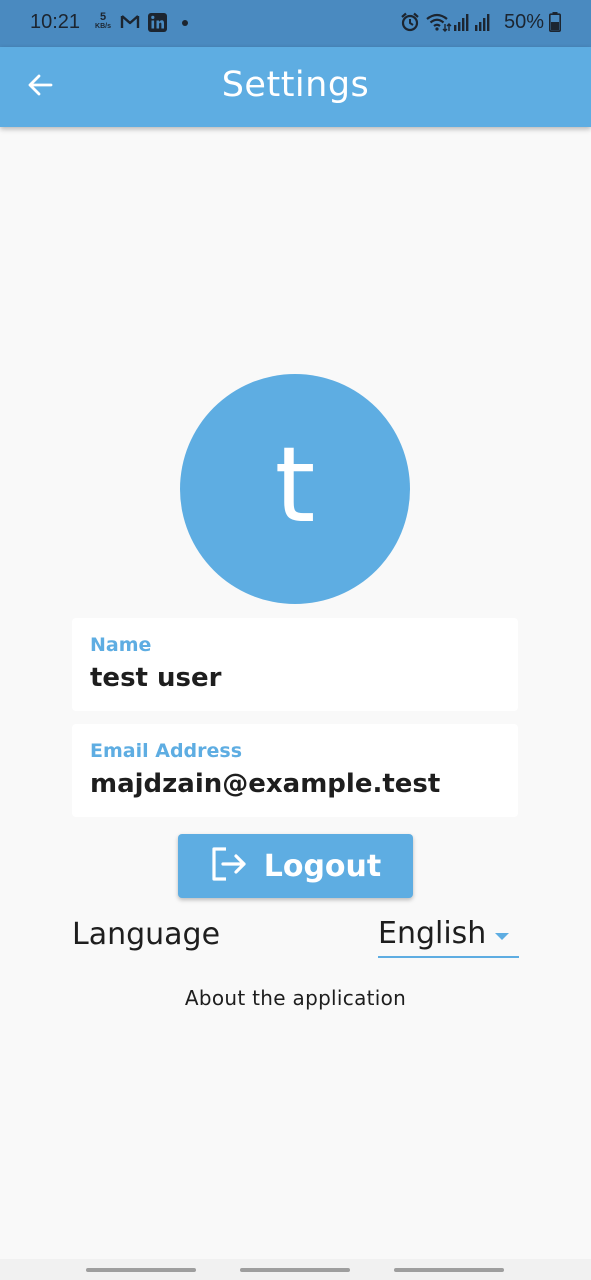 Image resolution: width=591 pixels, height=1280 pixels. What do you see at coordinates (410, 24) in the screenshot?
I see `alarm-icon` at bounding box center [410, 24].